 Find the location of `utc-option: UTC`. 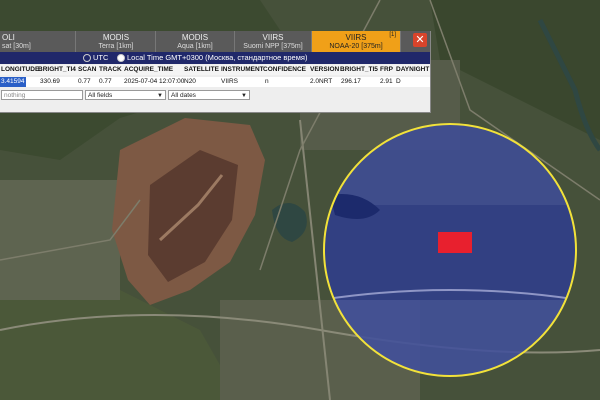

utc-option: UTC is located at coordinates (95, 58).